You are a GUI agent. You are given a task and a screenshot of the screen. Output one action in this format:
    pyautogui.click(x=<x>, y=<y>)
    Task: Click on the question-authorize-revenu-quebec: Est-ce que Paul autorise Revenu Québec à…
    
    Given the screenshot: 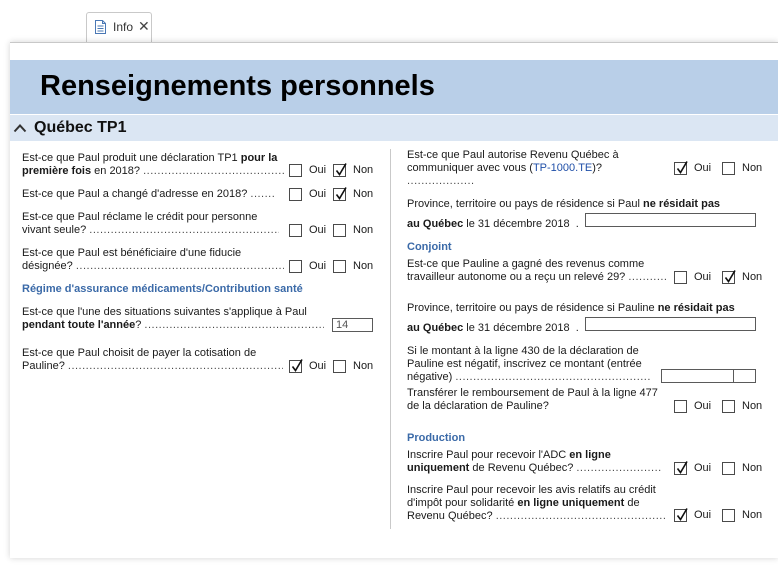 What is the action you would take?
    pyautogui.click(x=539, y=168)
    